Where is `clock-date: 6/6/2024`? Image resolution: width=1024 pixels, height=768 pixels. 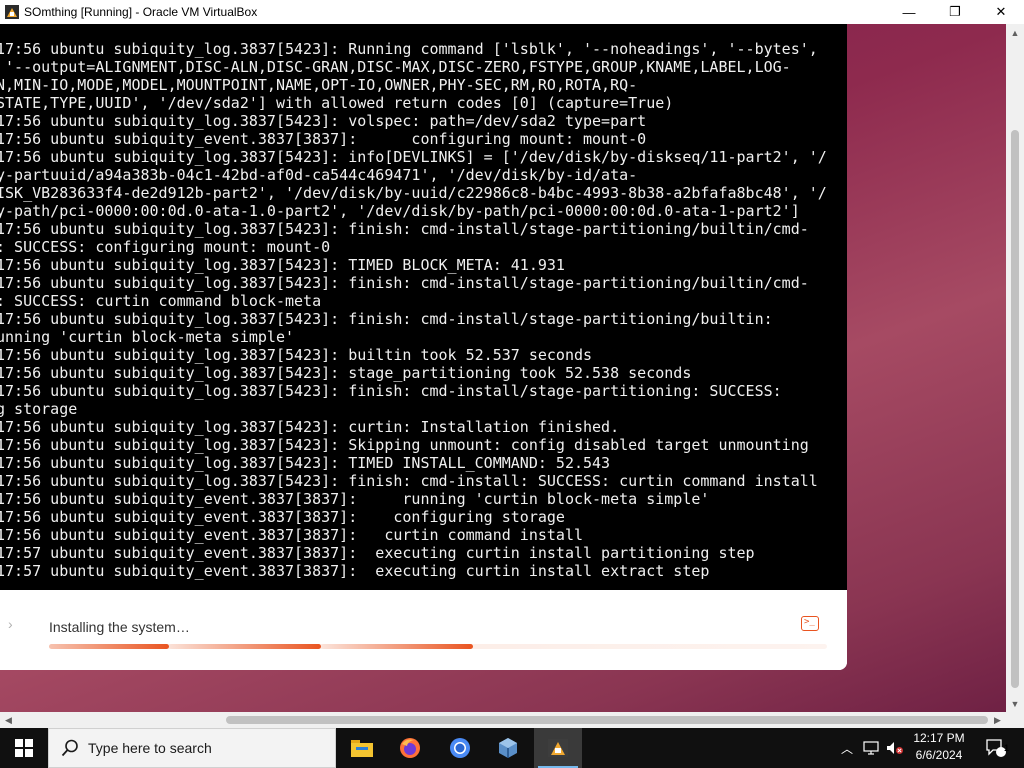 clock-date: 6/6/2024 is located at coordinates (939, 755).